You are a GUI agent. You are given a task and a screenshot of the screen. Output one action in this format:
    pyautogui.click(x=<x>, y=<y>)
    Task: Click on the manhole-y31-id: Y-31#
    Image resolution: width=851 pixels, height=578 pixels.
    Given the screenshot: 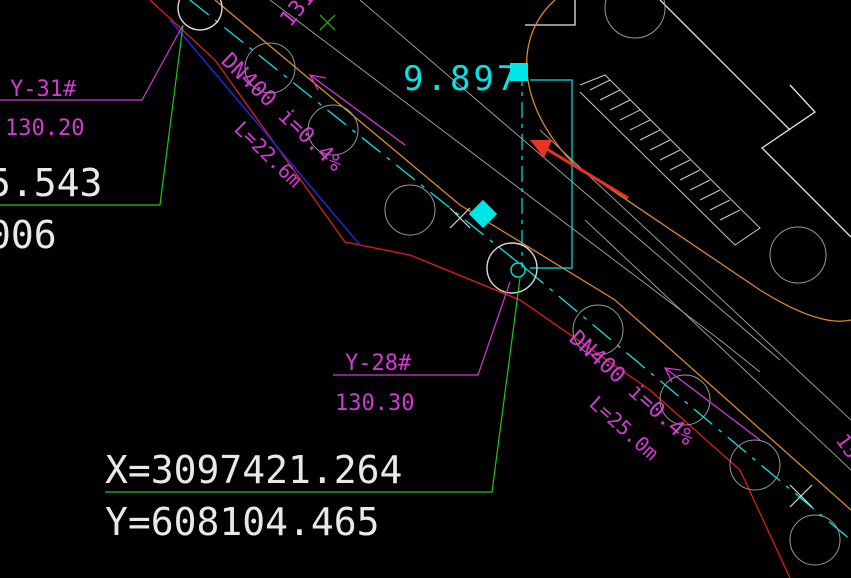 What is the action you would take?
    pyautogui.click(x=43, y=89)
    